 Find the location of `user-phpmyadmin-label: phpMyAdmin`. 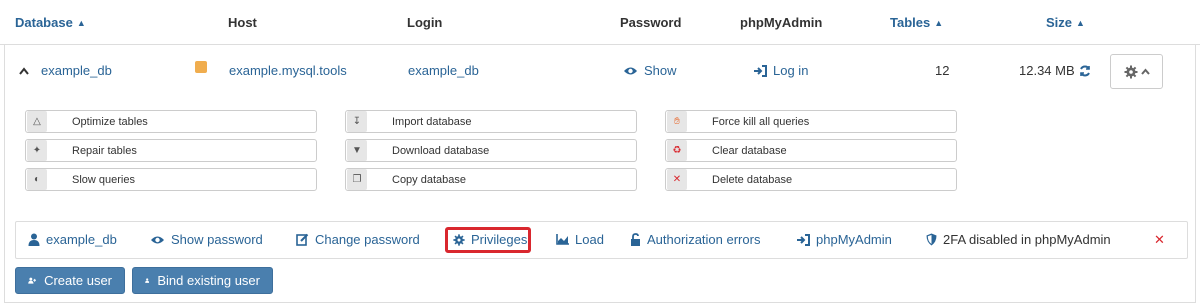

user-phpmyadmin-label: phpMyAdmin is located at coordinates (854, 239).